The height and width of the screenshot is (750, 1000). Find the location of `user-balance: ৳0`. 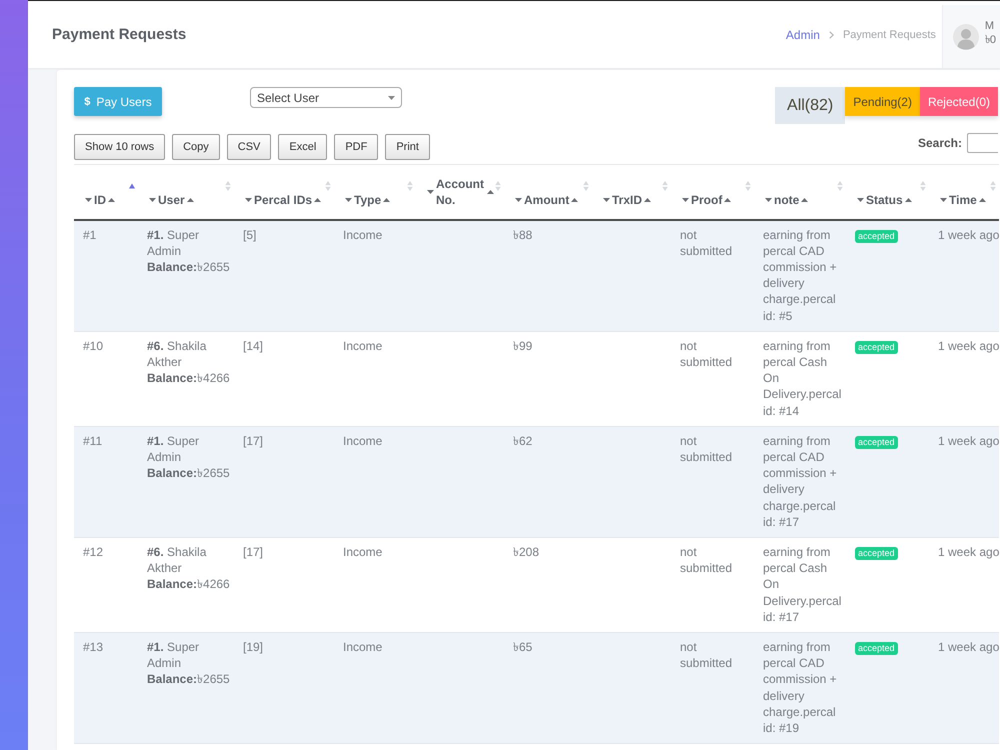

user-balance: ৳0 is located at coordinates (990, 39).